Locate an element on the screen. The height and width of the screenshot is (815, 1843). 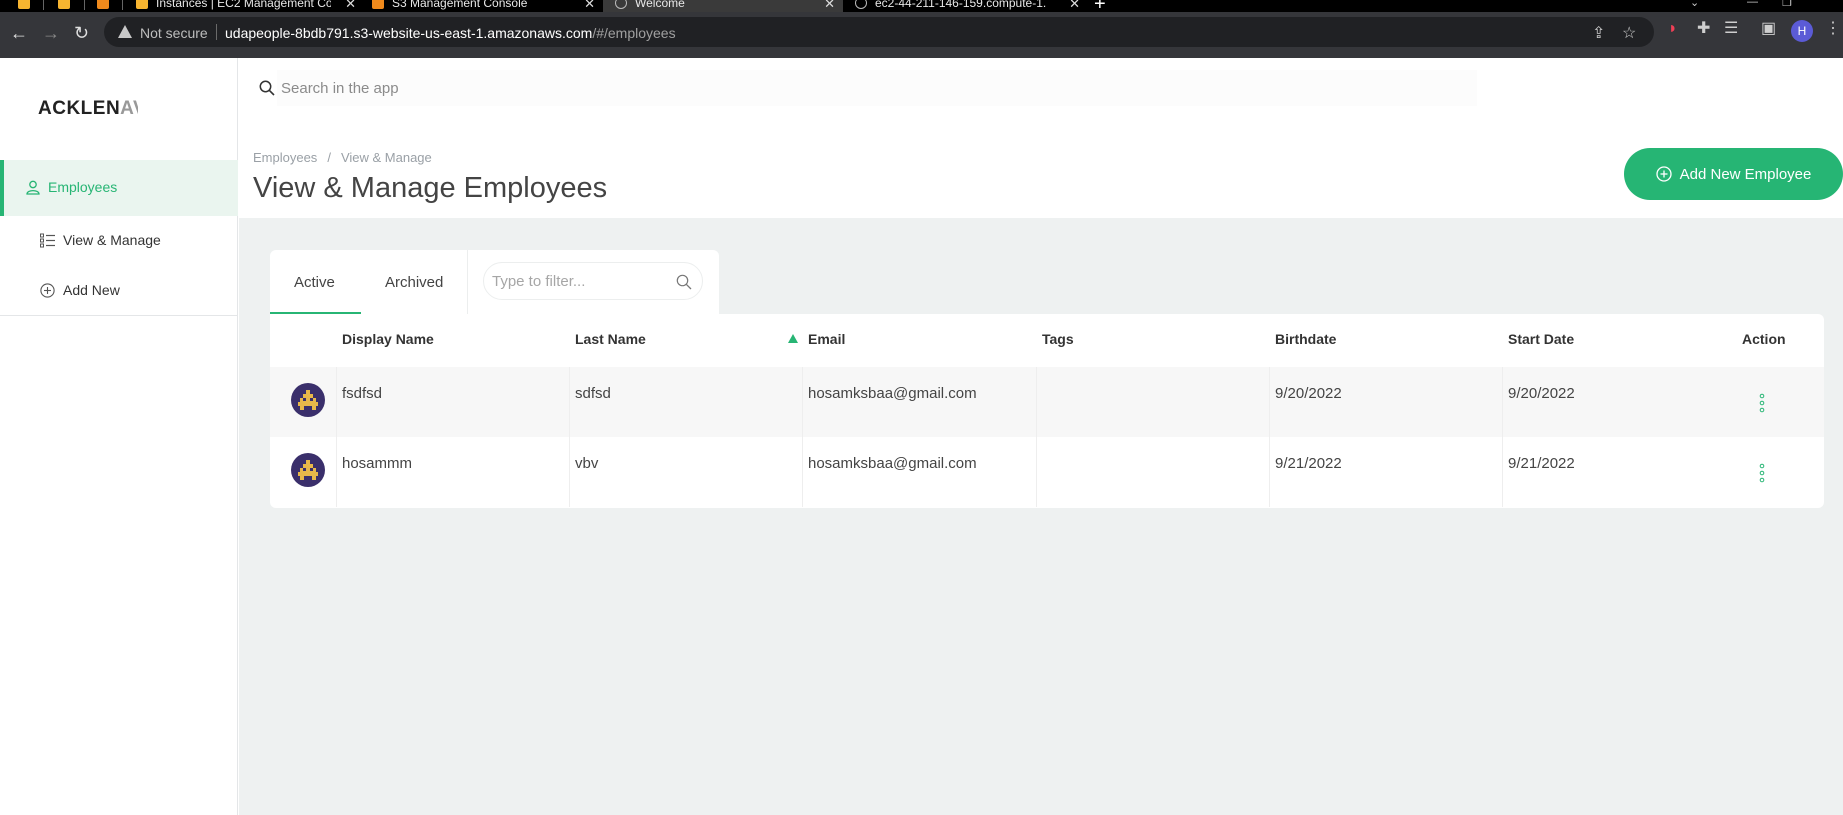
app-topbar is located at coordinates (1041, 93).